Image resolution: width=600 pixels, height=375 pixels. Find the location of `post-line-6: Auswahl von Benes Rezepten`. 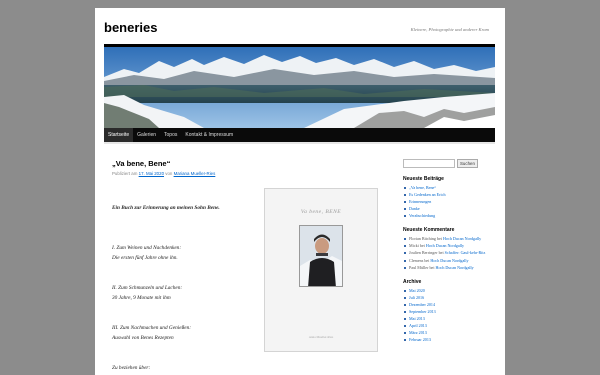

post-line-6: Auswahl von Benes Rezepten is located at coordinates (143, 338).